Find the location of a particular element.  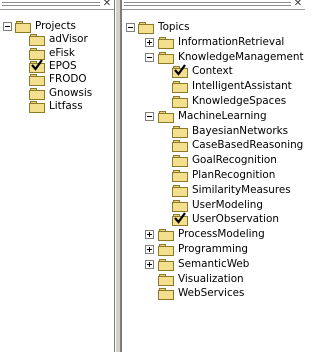

tree-node-label: SemanticWeb is located at coordinates (214, 263).